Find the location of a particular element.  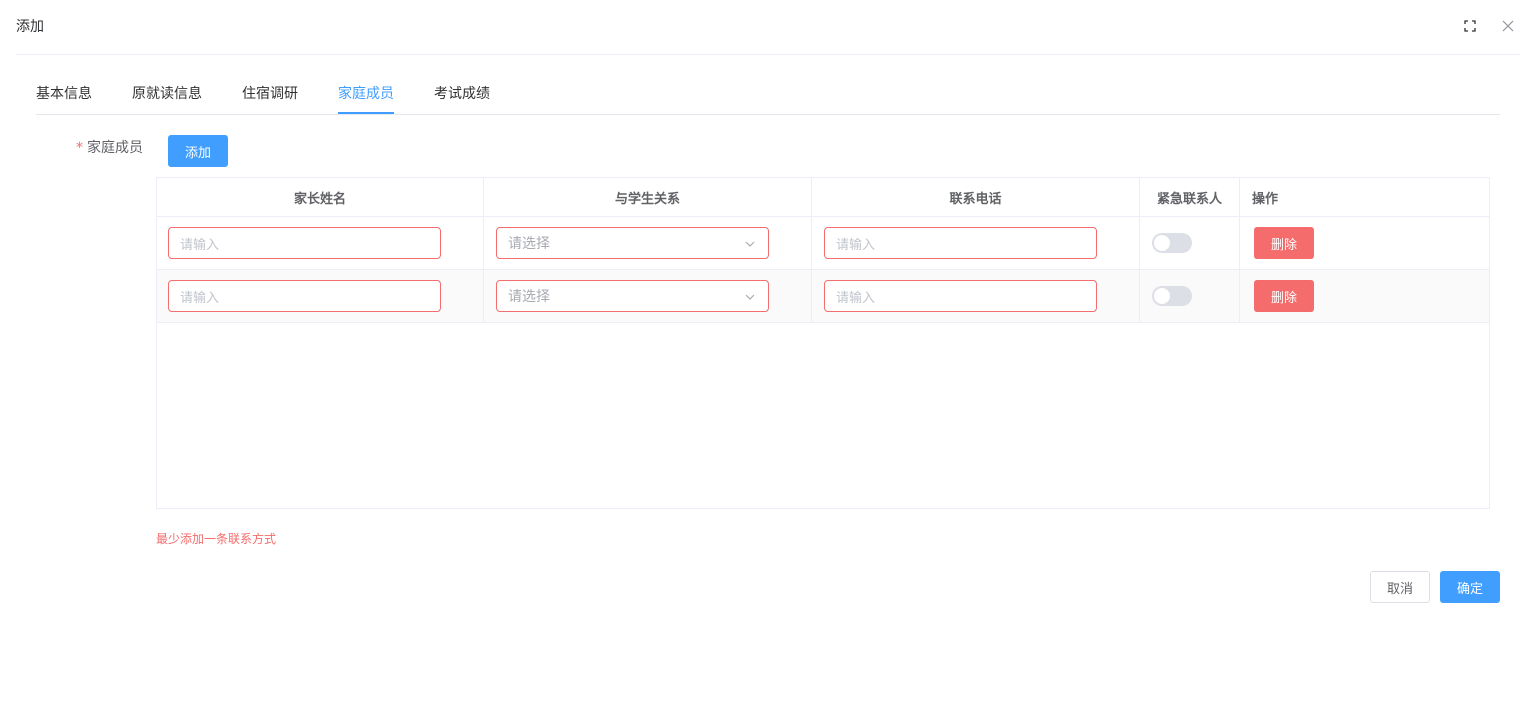

column-header-emergency-contact: 紧急联系人 is located at coordinates (1190, 197).